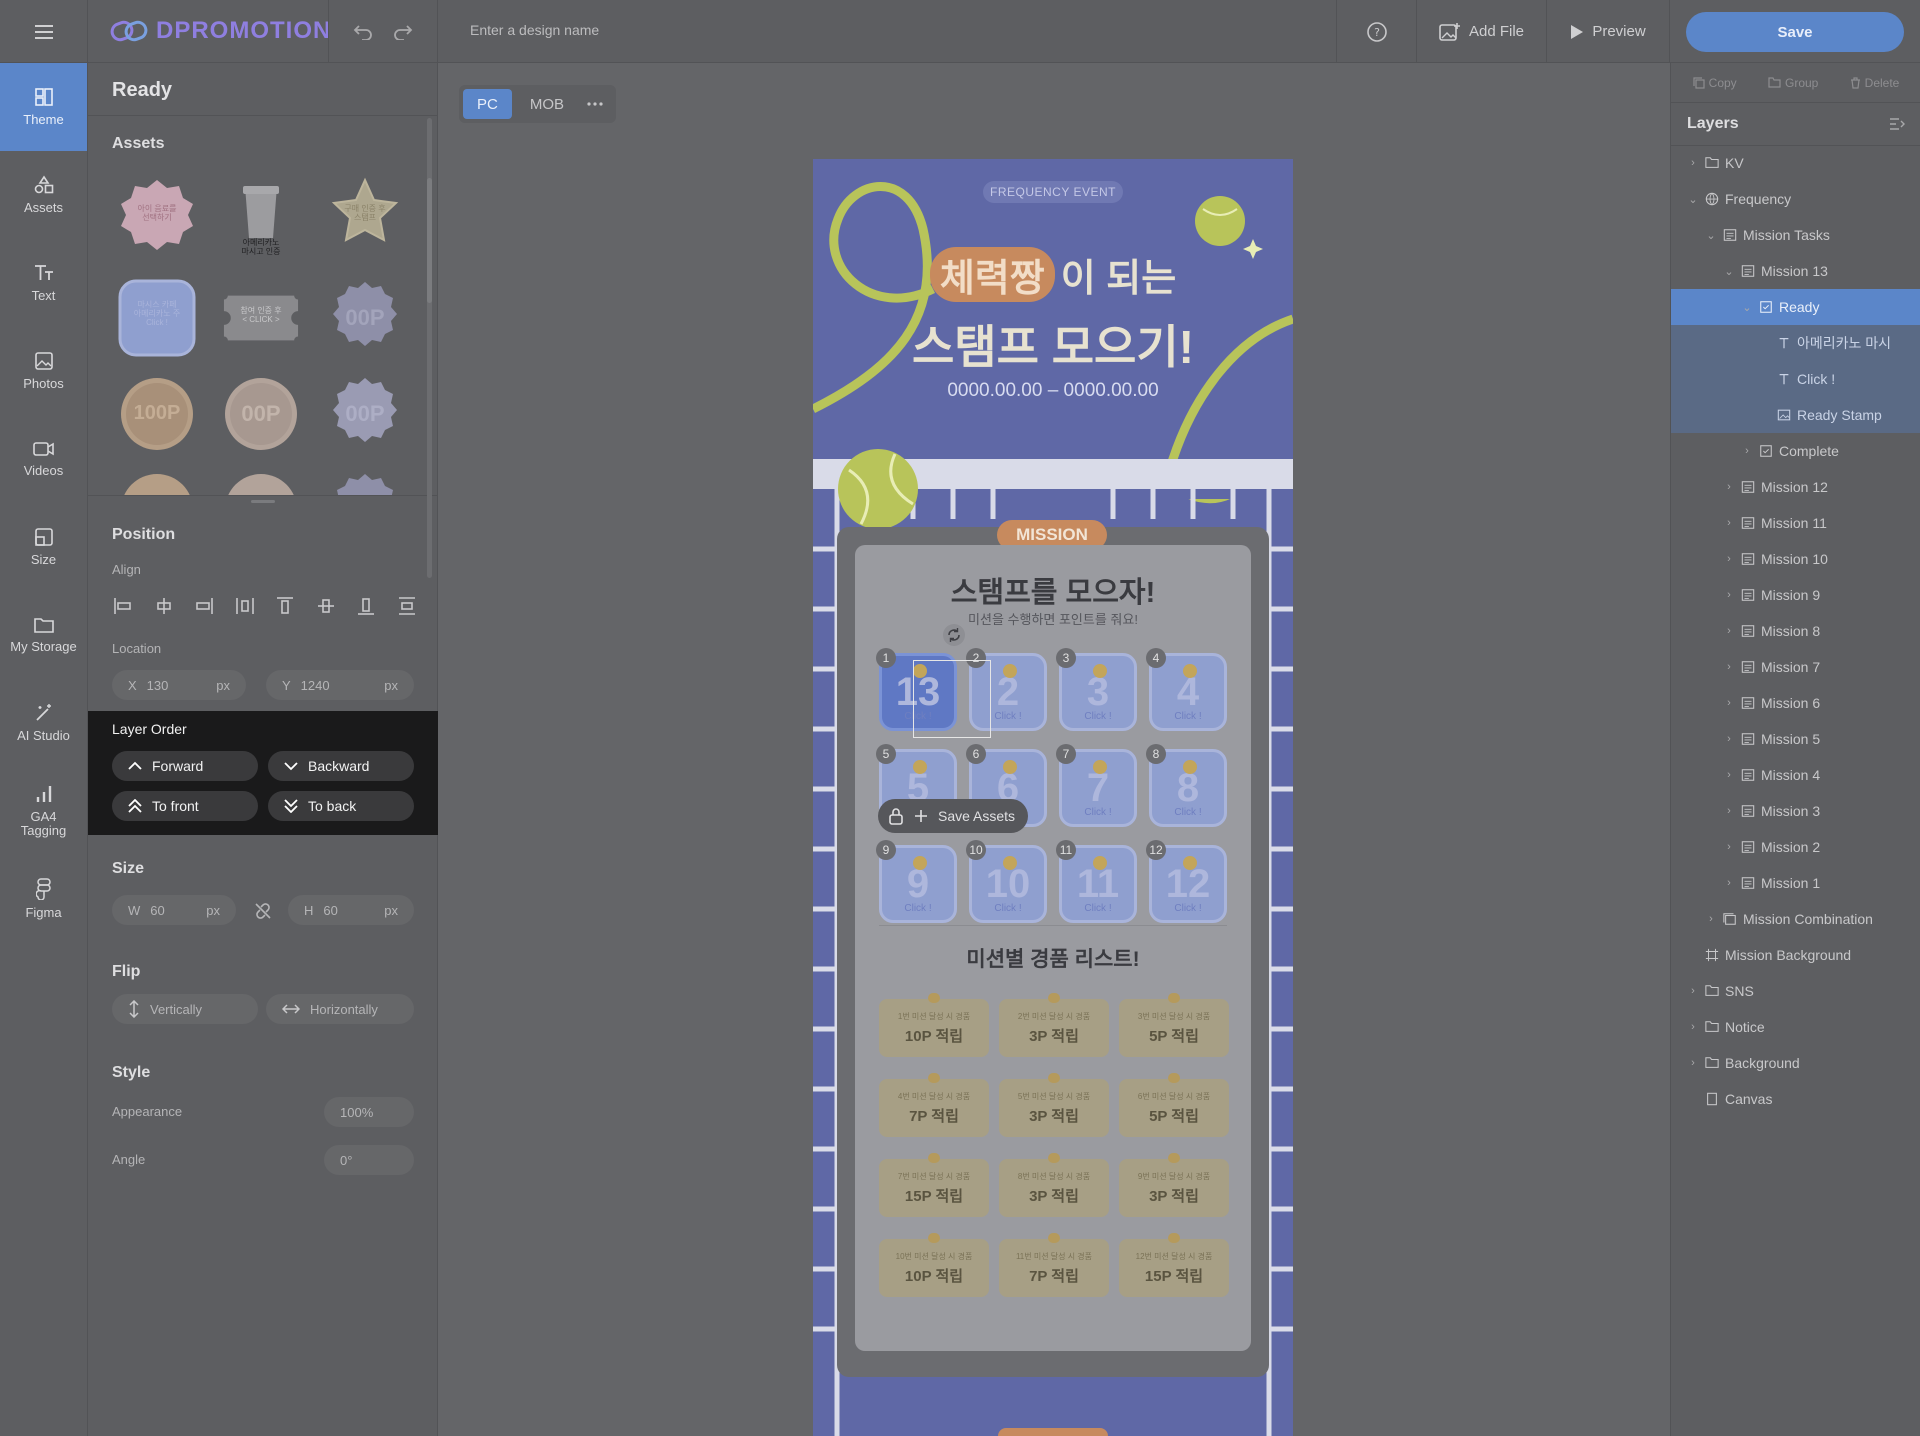 The width and height of the screenshot is (1920, 1436). Describe the element at coordinates (43, 635) in the screenshot. I see `rail-item-my-storage: My Storage` at that location.